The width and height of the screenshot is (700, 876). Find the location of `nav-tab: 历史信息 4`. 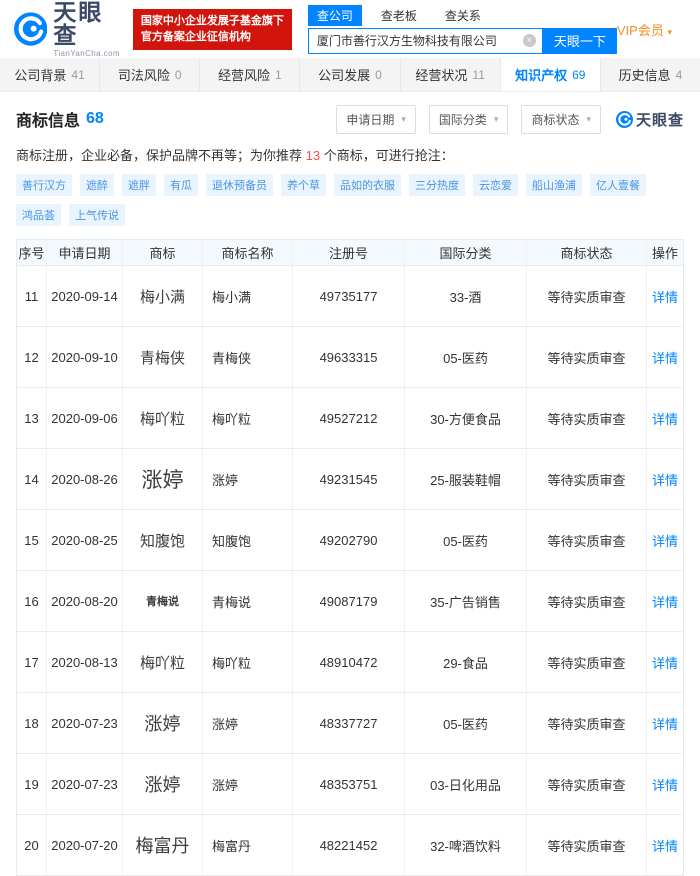

nav-tab: 历史信息 4 is located at coordinates (650, 74).